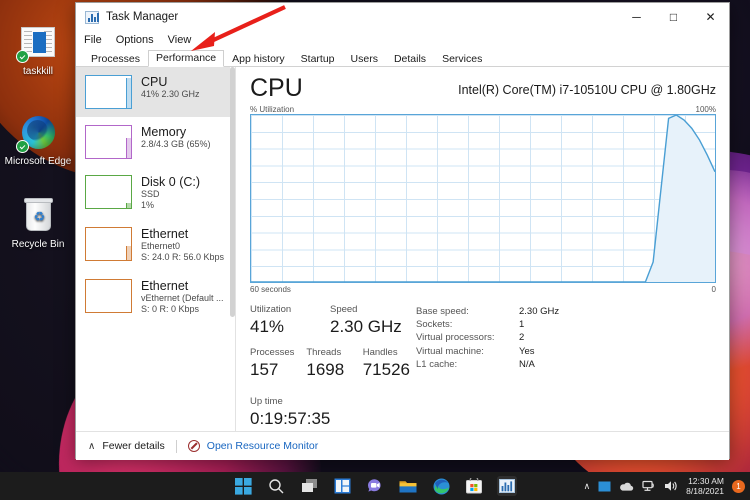 This screenshot has height=500, width=750. Describe the element at coordinates (705, 491) in the screenshot. I see `clock-date: 8/18/2021` at that location.